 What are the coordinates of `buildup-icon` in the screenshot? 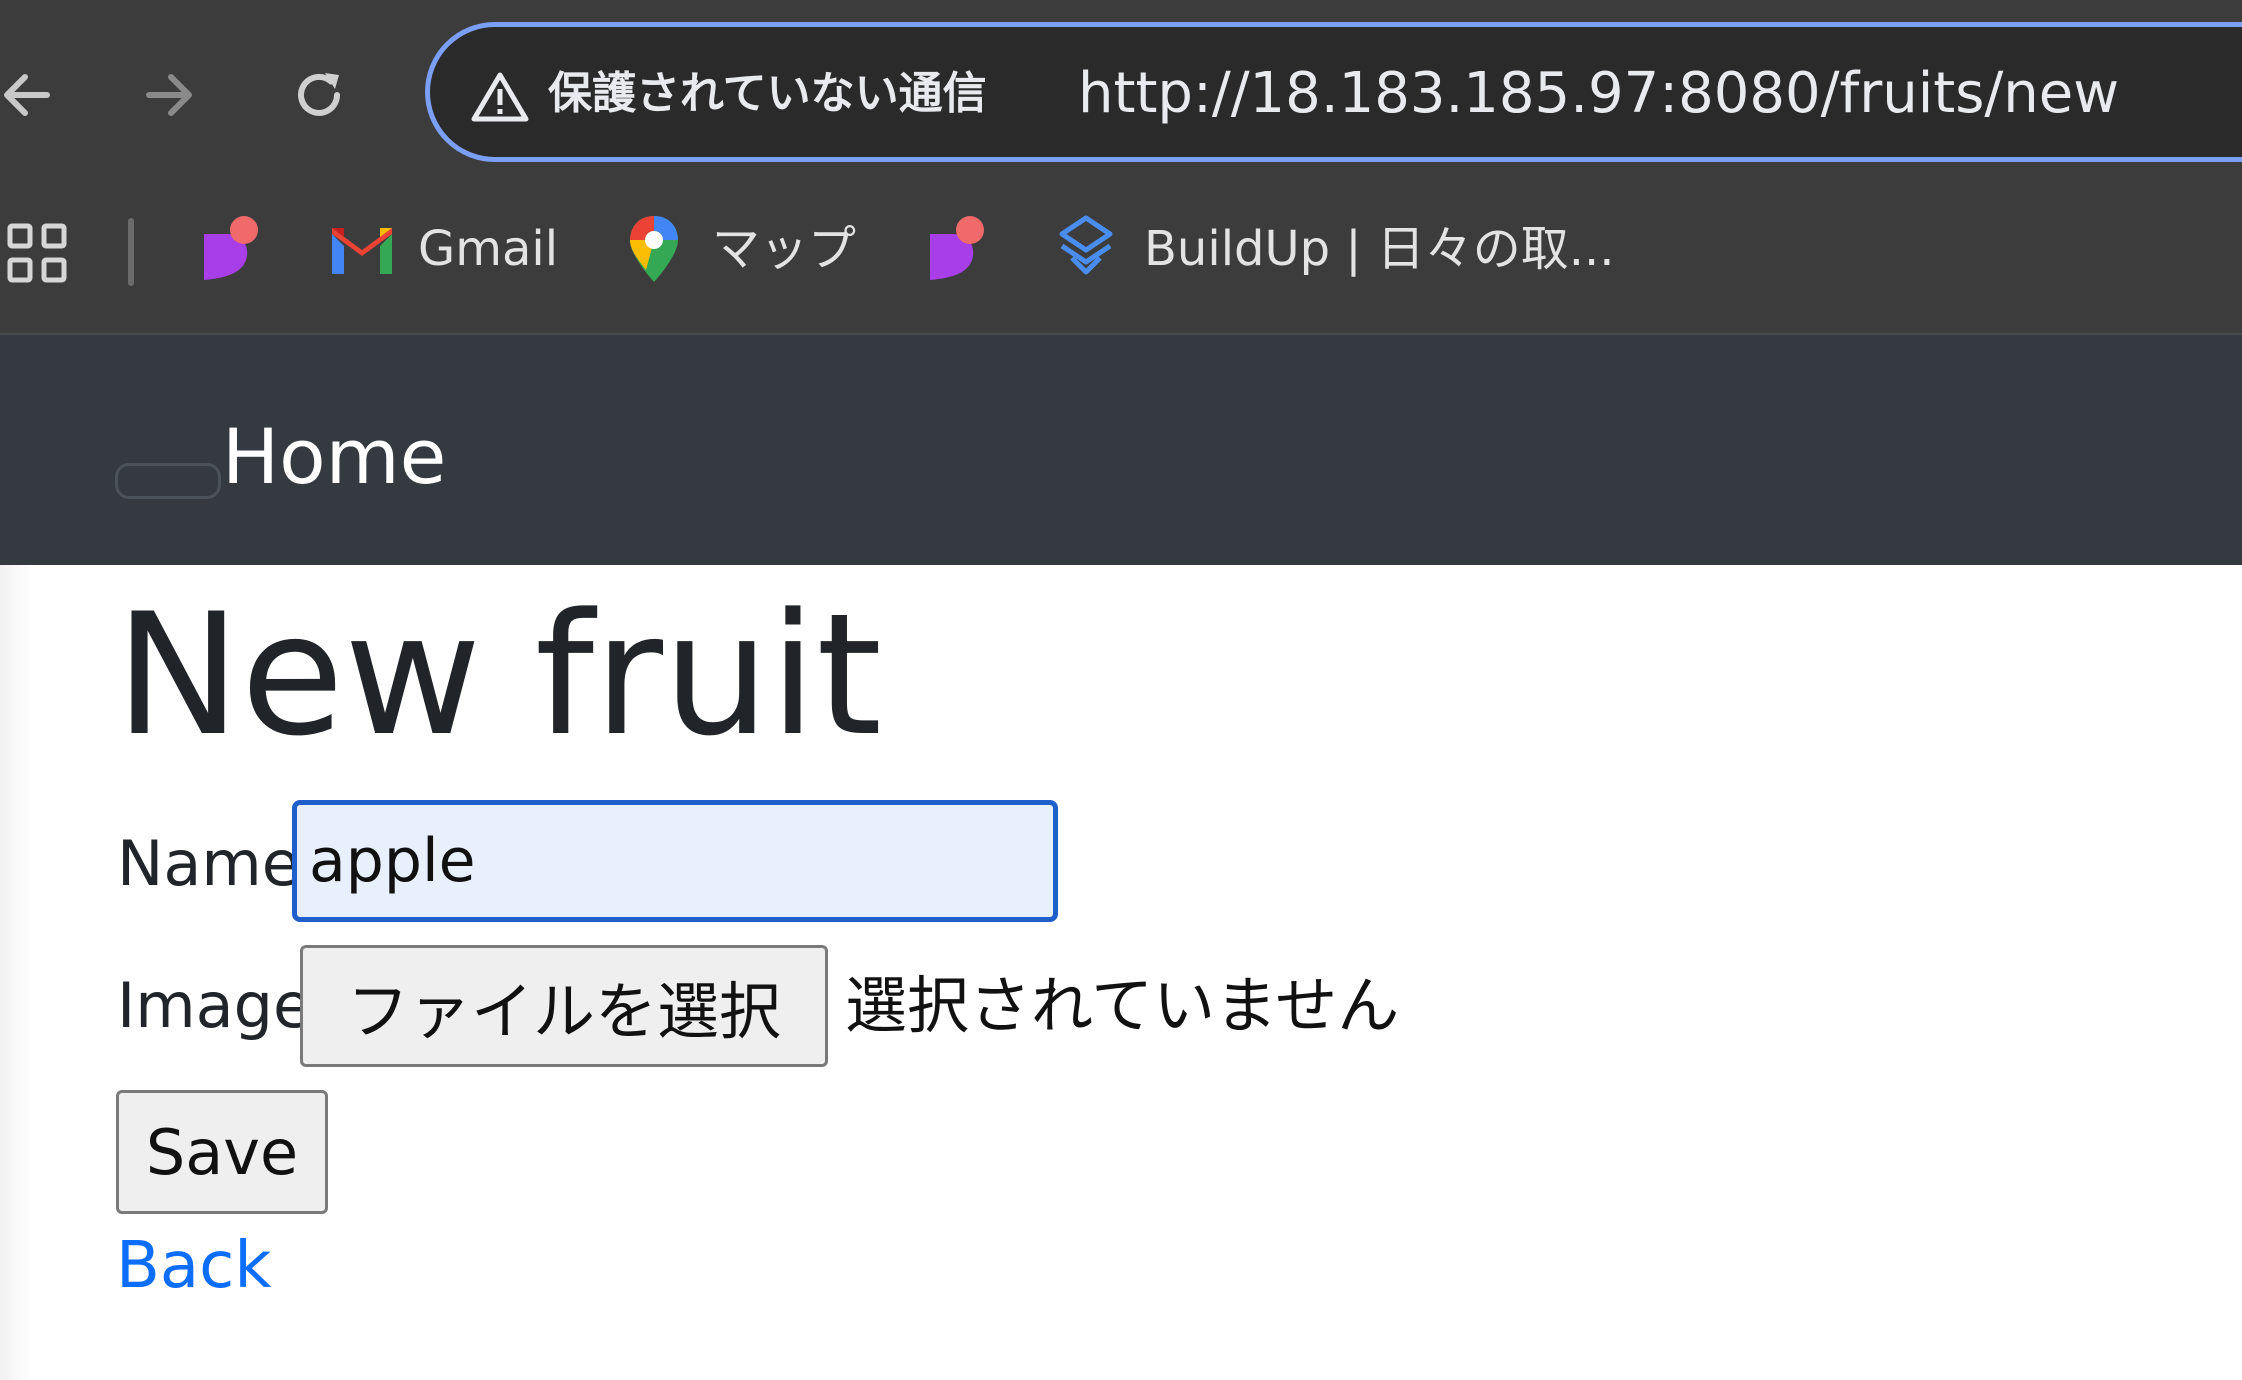 It's located at (1086, 248).